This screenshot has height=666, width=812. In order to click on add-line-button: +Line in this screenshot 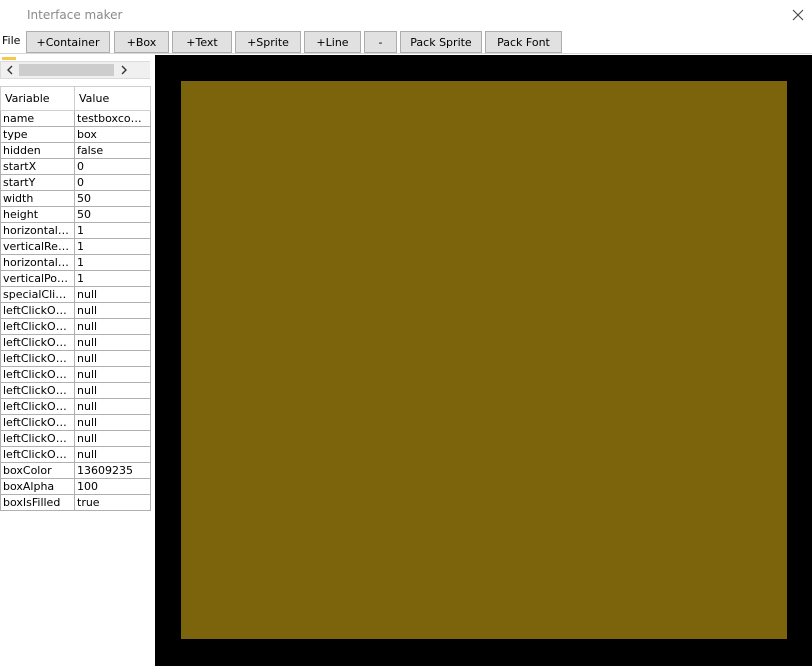, I will do `click(332, 42)`.